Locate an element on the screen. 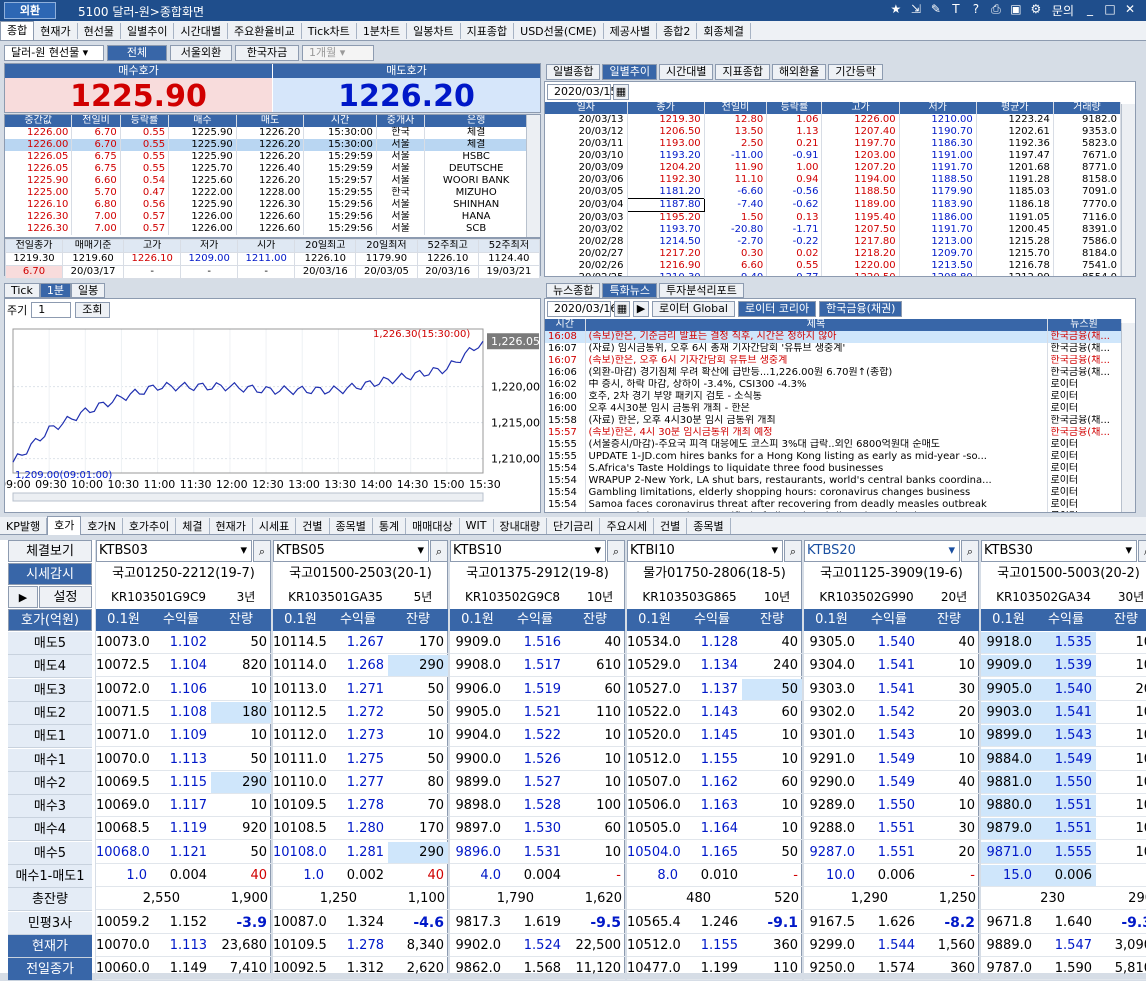  tab-daily-0: 일별종합 is located at coordinates (573, 72).